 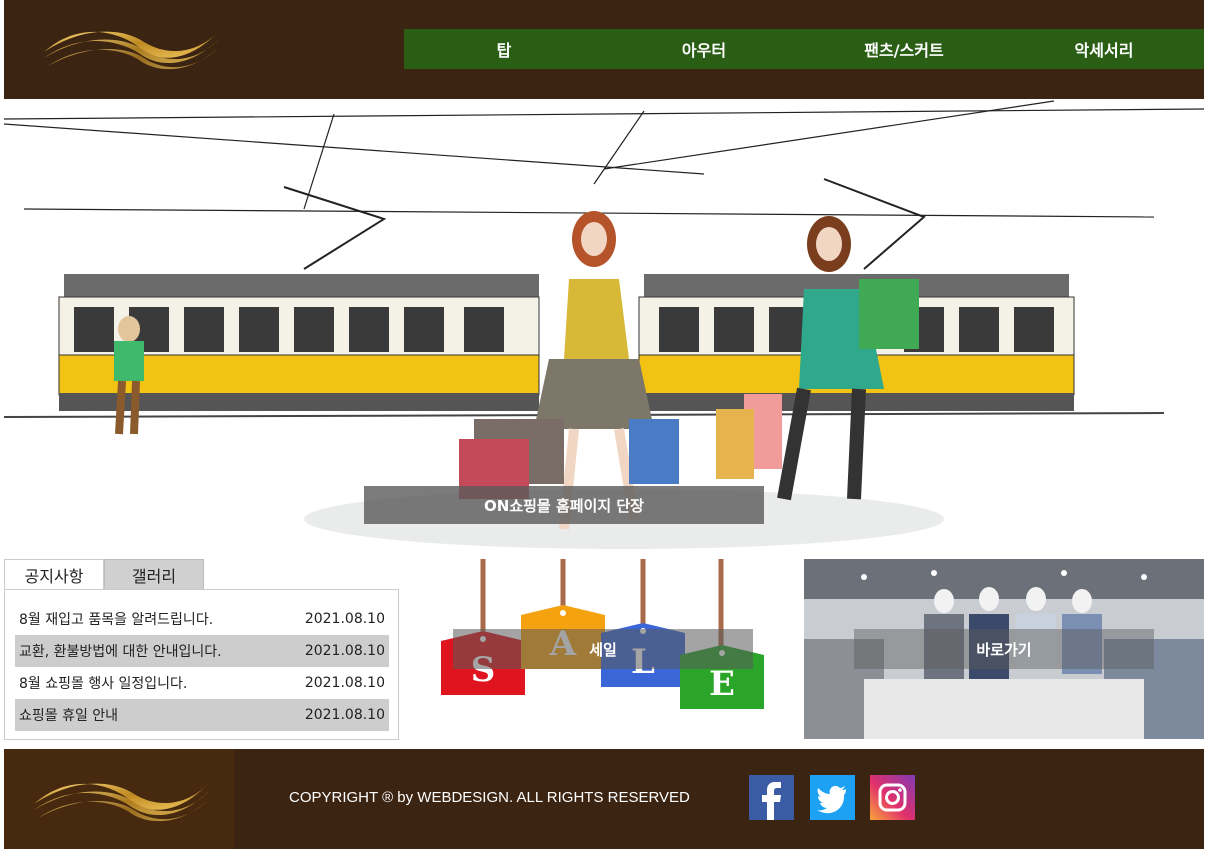 What do you see at coordinates (103, 684) in the screenshot?
I see `notice-title: 8월 쇼핑몰 행사 일정입니다.` at bounding box center [103, 684].